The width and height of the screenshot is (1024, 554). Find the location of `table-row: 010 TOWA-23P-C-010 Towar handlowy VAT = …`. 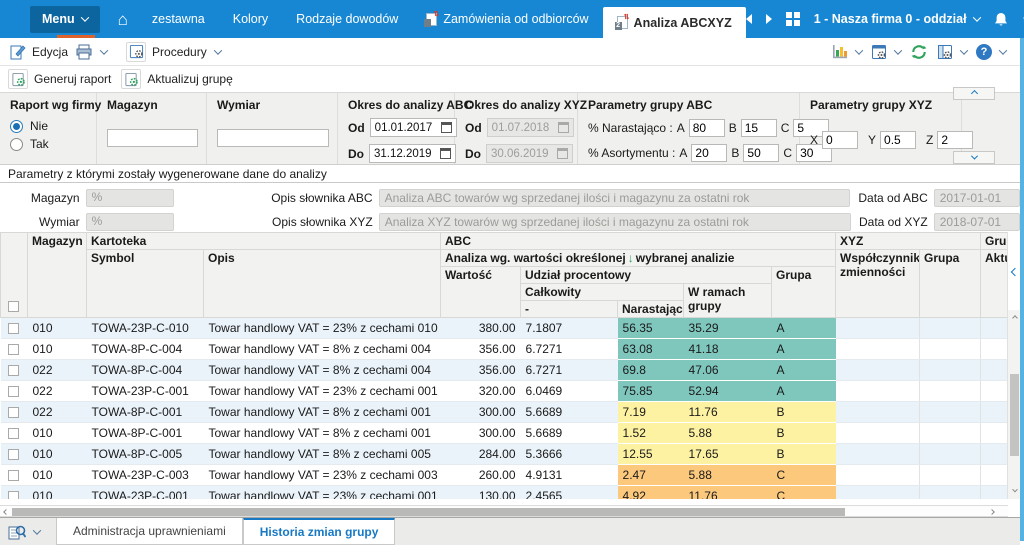

table-row: 010 TOWA-23P-C-010 Towar handlowy VAT = … is located at coordinates (503, 328).